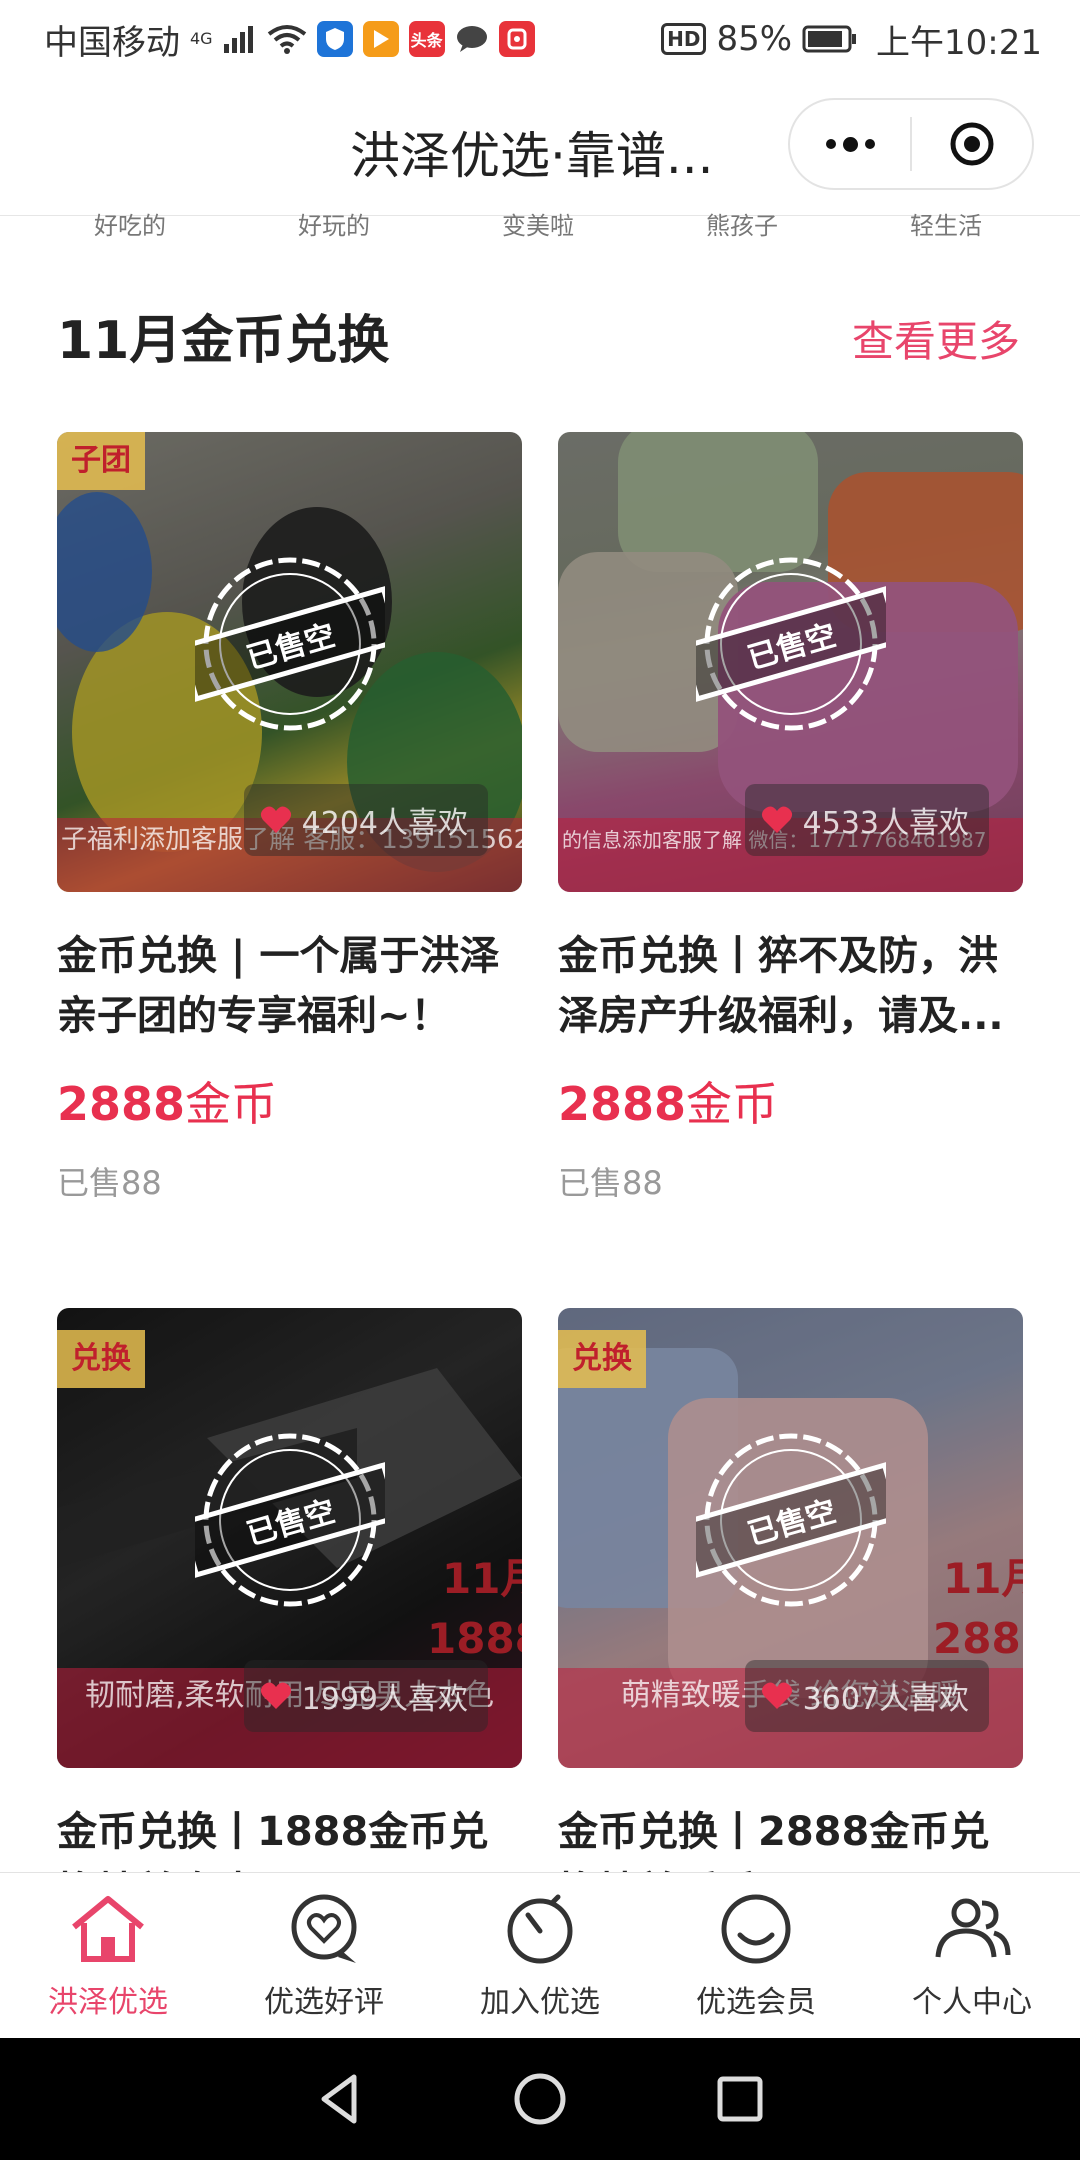 The height and width of the screenshot is (2160, 1080). I want to click on view-more-link: 查看更多, so click(936, 338).